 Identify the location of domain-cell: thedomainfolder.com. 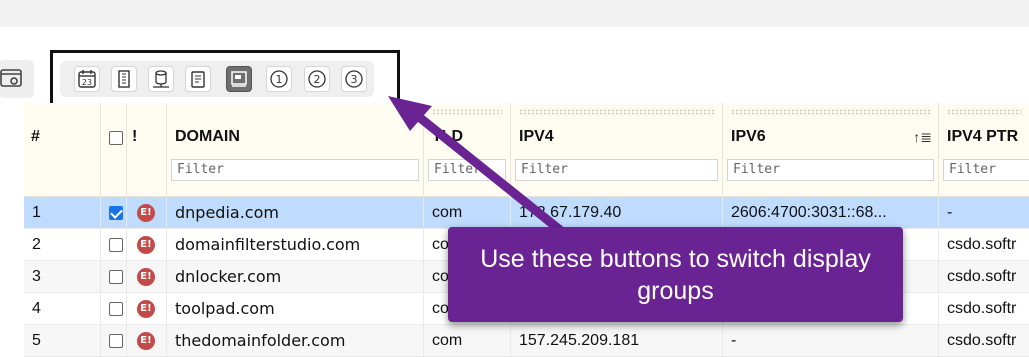
(295, 341).